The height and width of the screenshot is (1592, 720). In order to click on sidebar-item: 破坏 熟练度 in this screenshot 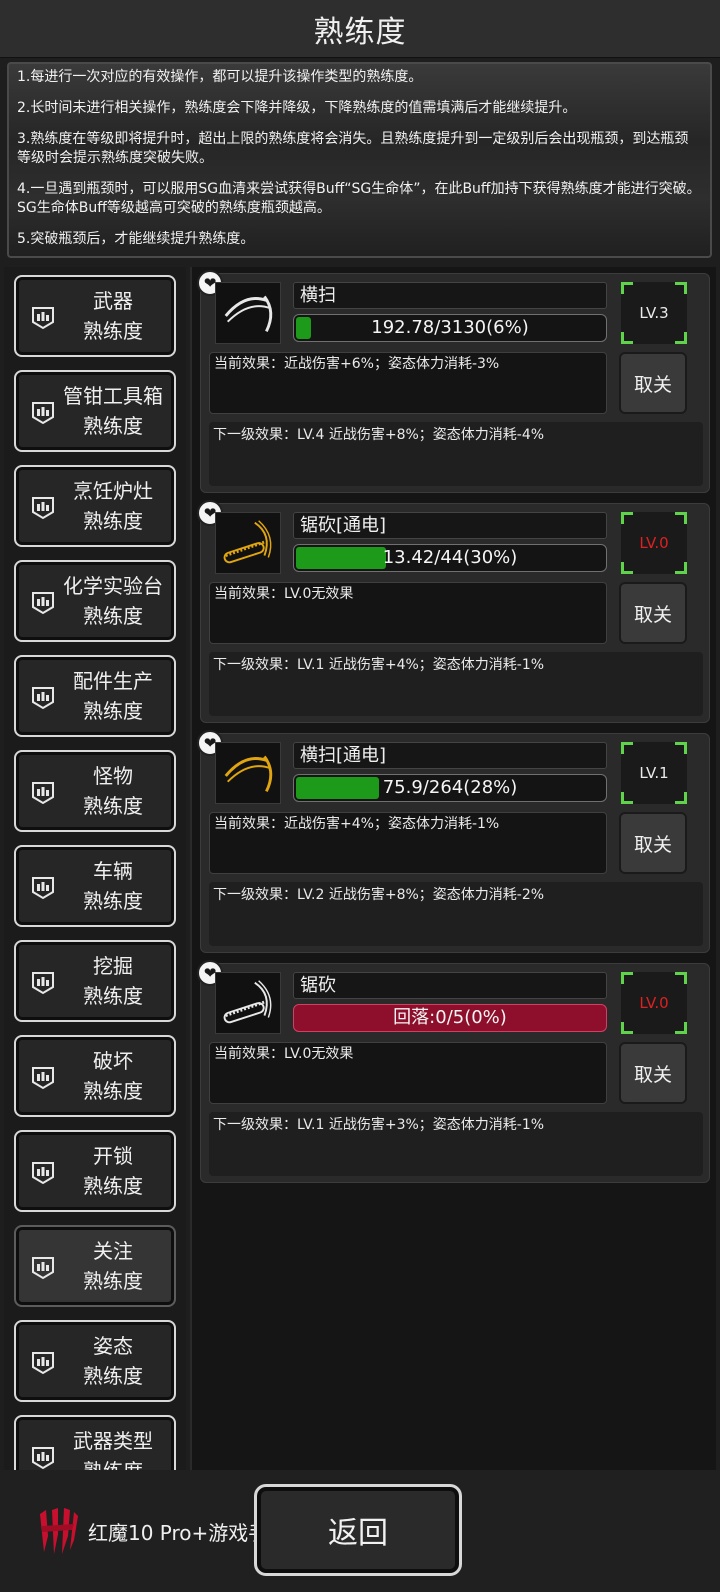, I will do `click(95, 1076)`.